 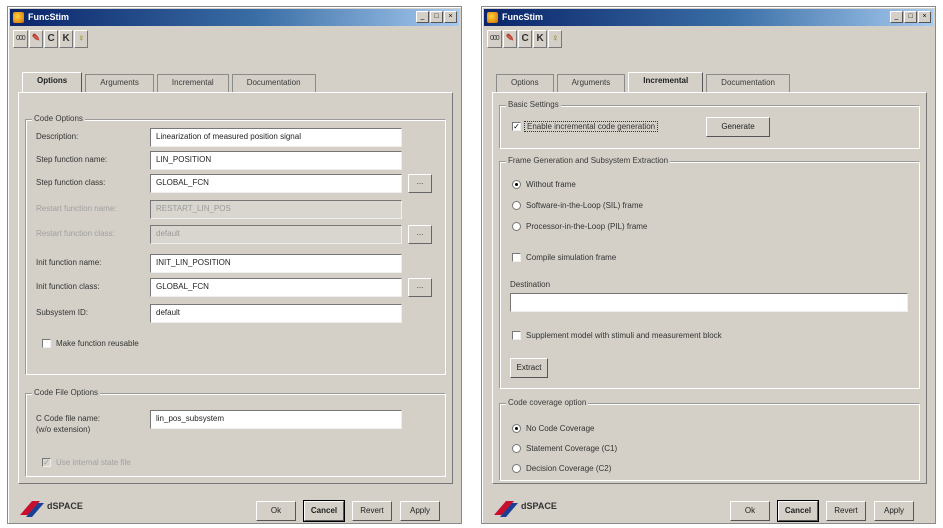 What do you see at coordinates (97, 343) in the screenshot?
I see `make-reusable-label: Make function reusable` at bounding box center [97, 343].